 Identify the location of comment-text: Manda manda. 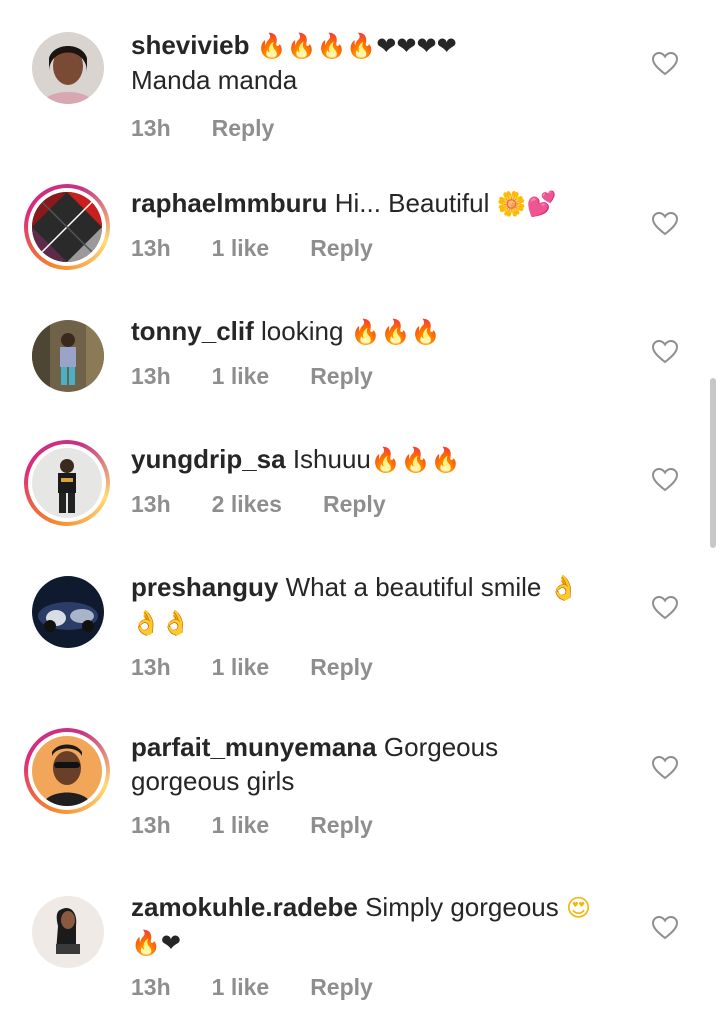
(214, 80).